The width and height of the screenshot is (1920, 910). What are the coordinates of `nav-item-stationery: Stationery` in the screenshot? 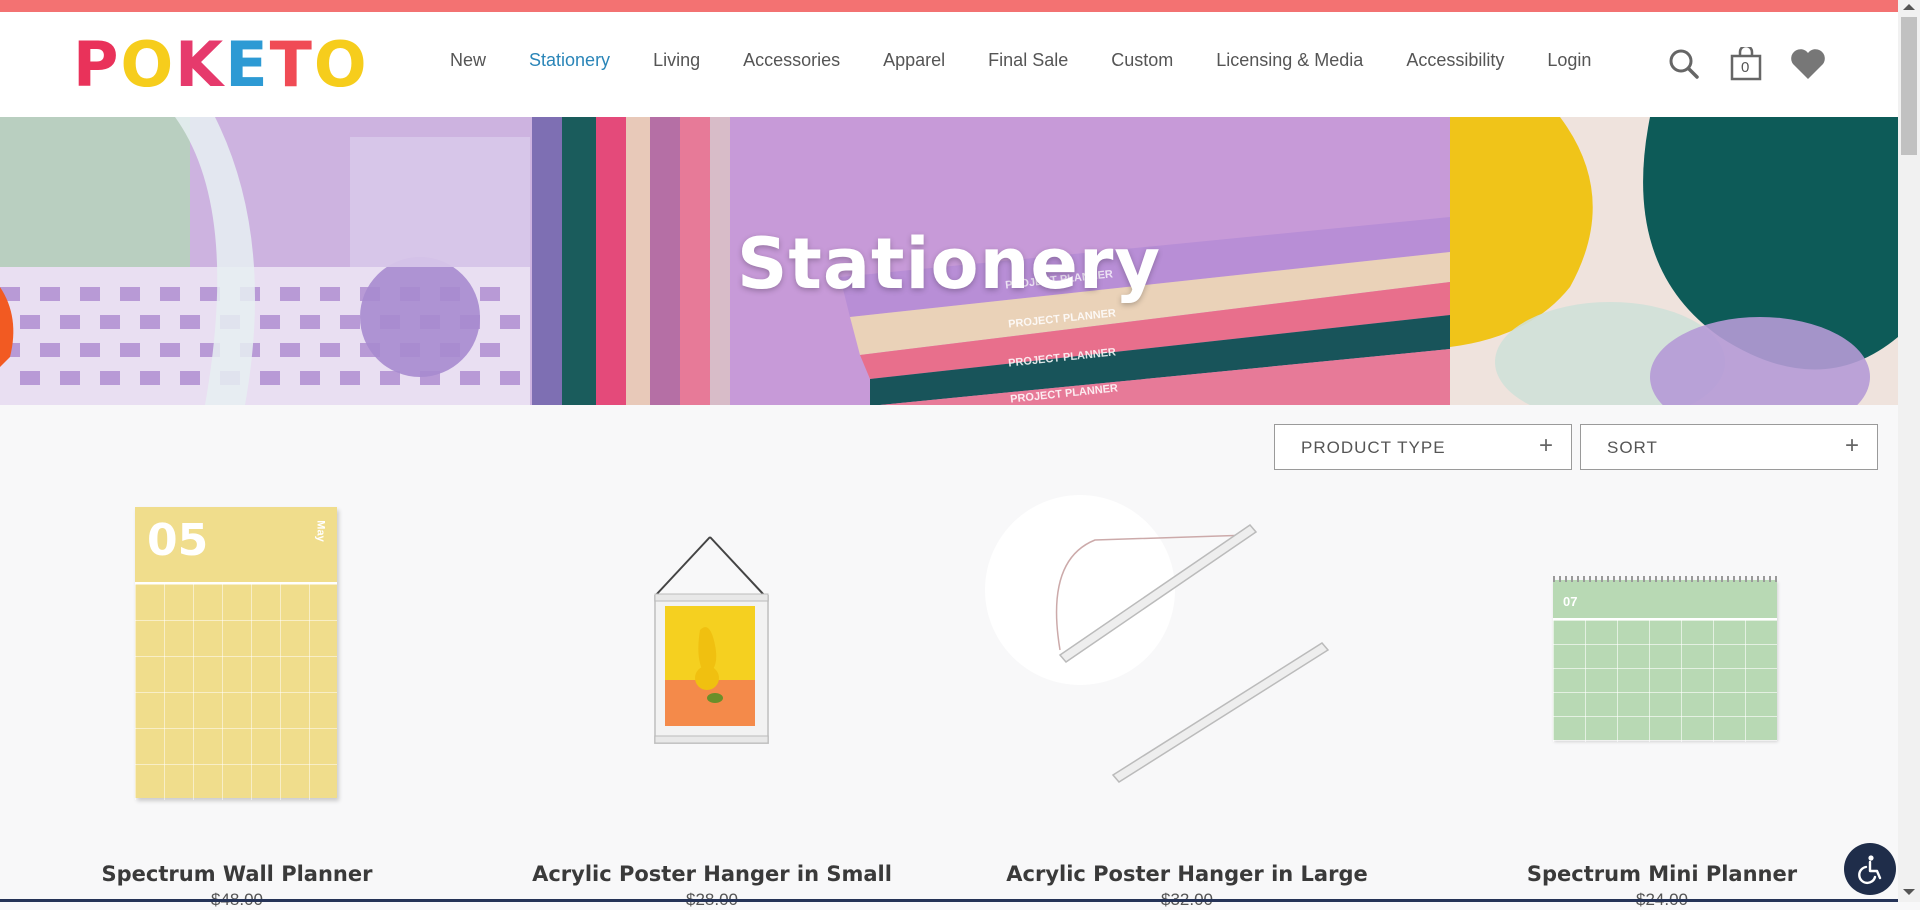 It's located at (569, 60).